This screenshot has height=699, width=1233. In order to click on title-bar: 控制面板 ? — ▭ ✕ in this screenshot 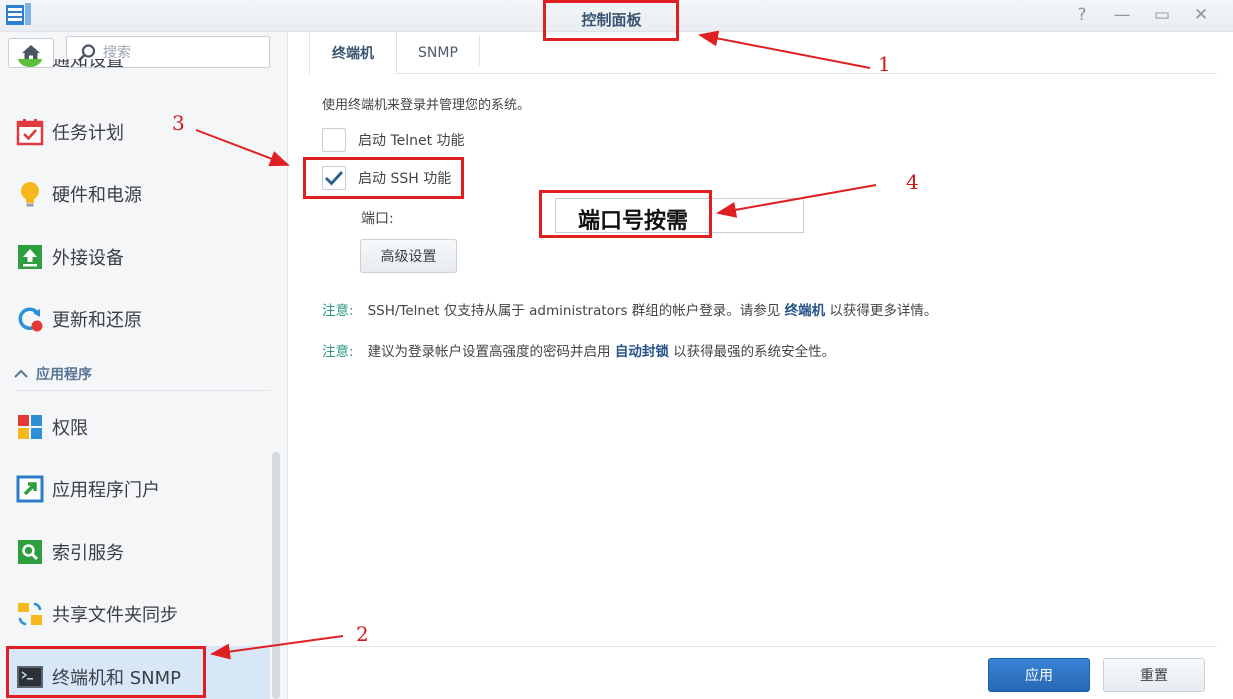, I will do `click(616, 16)`.